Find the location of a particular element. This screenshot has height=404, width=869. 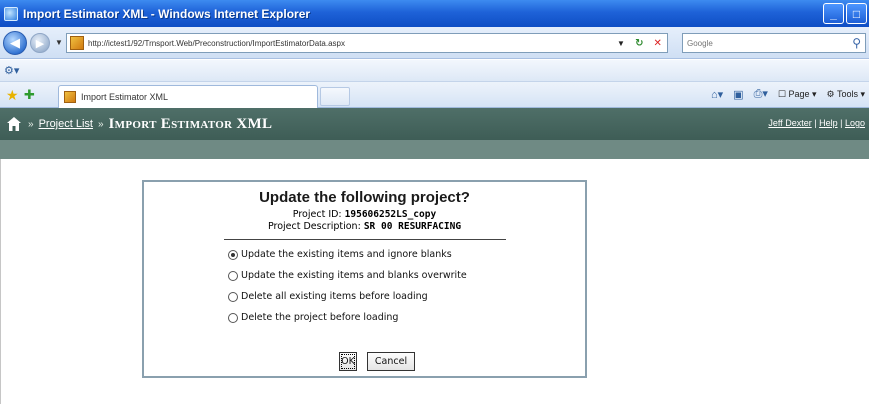

user-links: Jeff Dexter | Help | Logo is located at coordinates (816, 123).